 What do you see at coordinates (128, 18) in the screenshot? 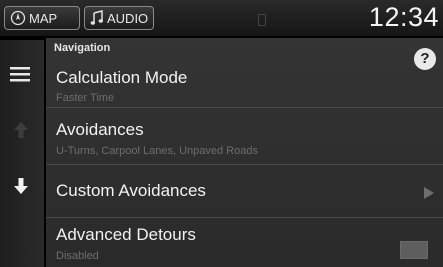
I see `audio-button-label: AUDIO` at bounding box center [128, 18].